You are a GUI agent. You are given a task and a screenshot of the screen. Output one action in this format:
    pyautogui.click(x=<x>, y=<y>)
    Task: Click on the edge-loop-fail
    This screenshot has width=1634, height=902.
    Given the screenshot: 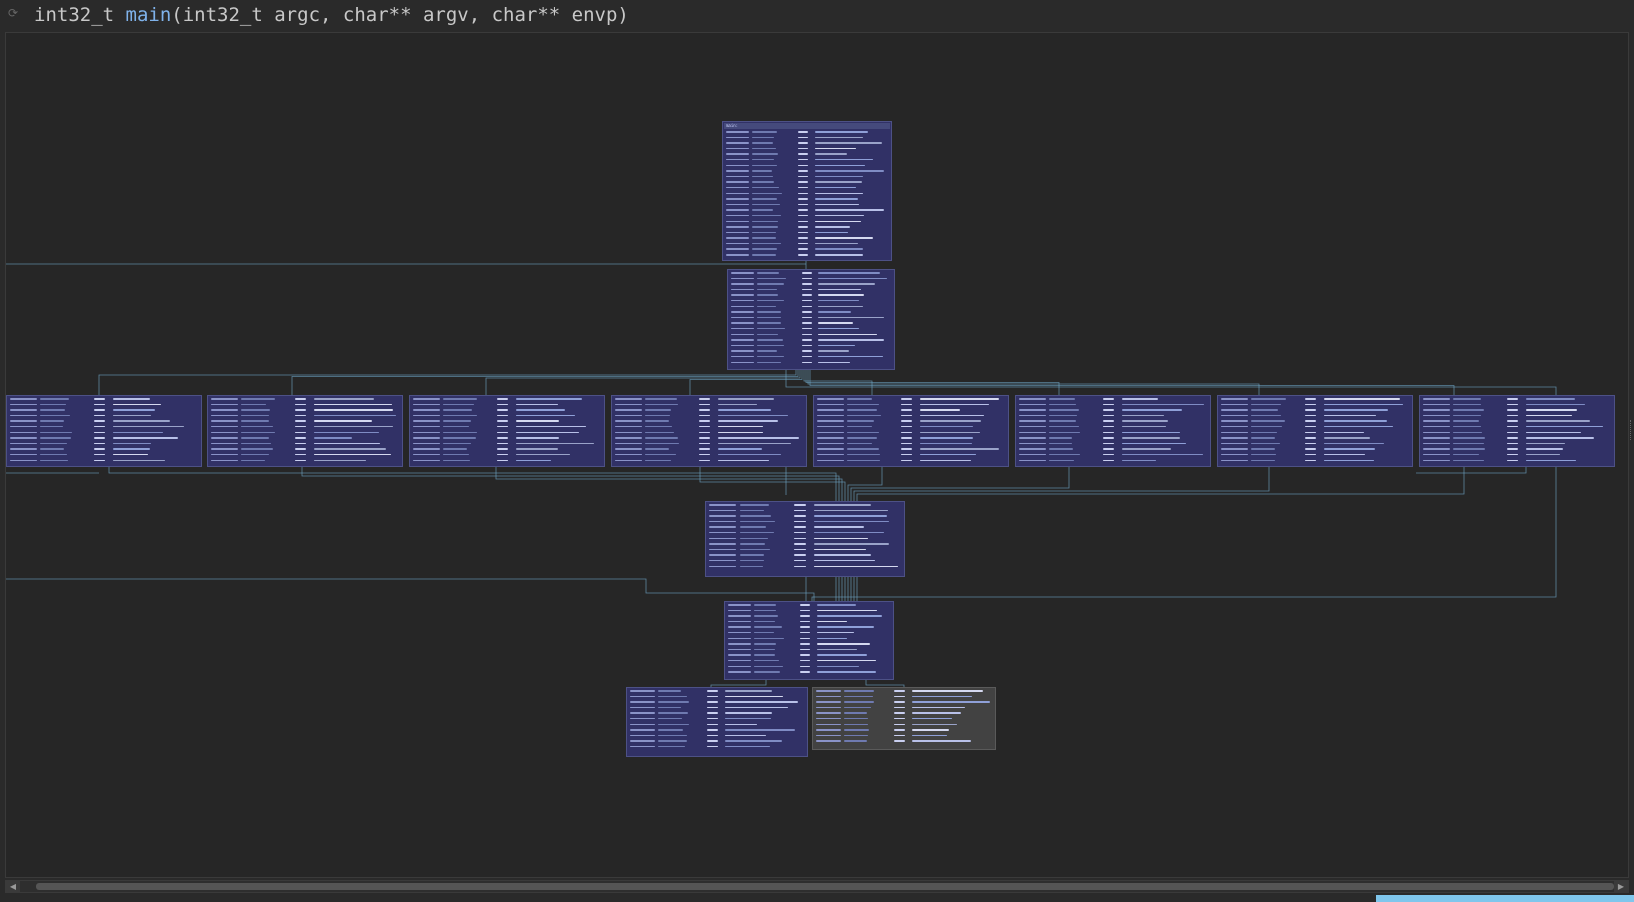 What is the action you would take?
    pyautogui.click(x=885, y=683)
    